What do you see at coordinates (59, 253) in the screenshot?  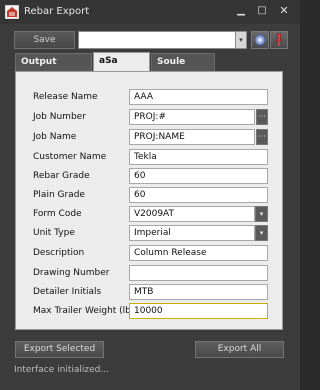 I see `description-label: Description` at bounding box center [59, 253].